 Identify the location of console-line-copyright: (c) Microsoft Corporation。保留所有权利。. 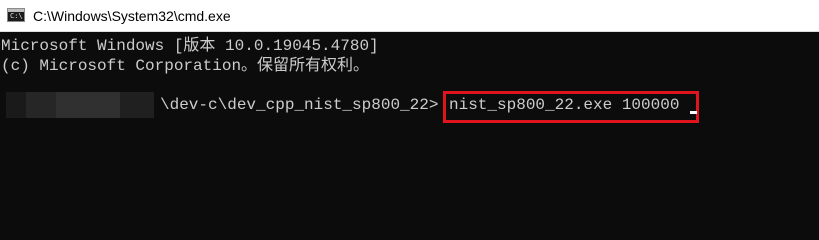
(185, 66).